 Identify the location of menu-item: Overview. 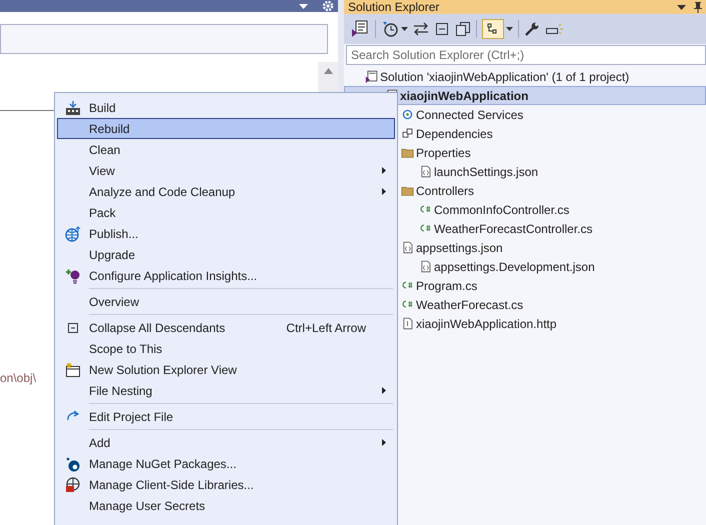
(226, 301).